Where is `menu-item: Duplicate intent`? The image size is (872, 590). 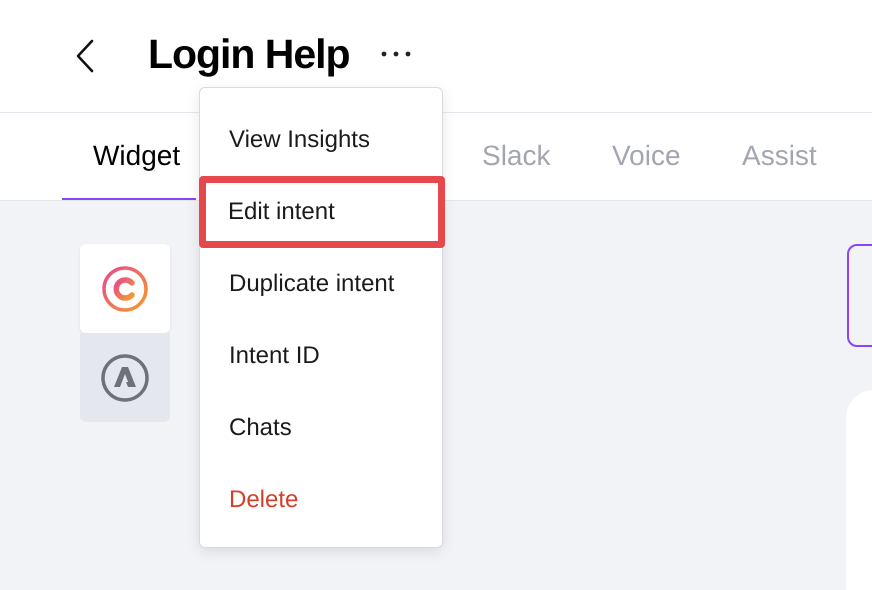
menu-item: Duplicate intent is located at coordinates (321, 284).